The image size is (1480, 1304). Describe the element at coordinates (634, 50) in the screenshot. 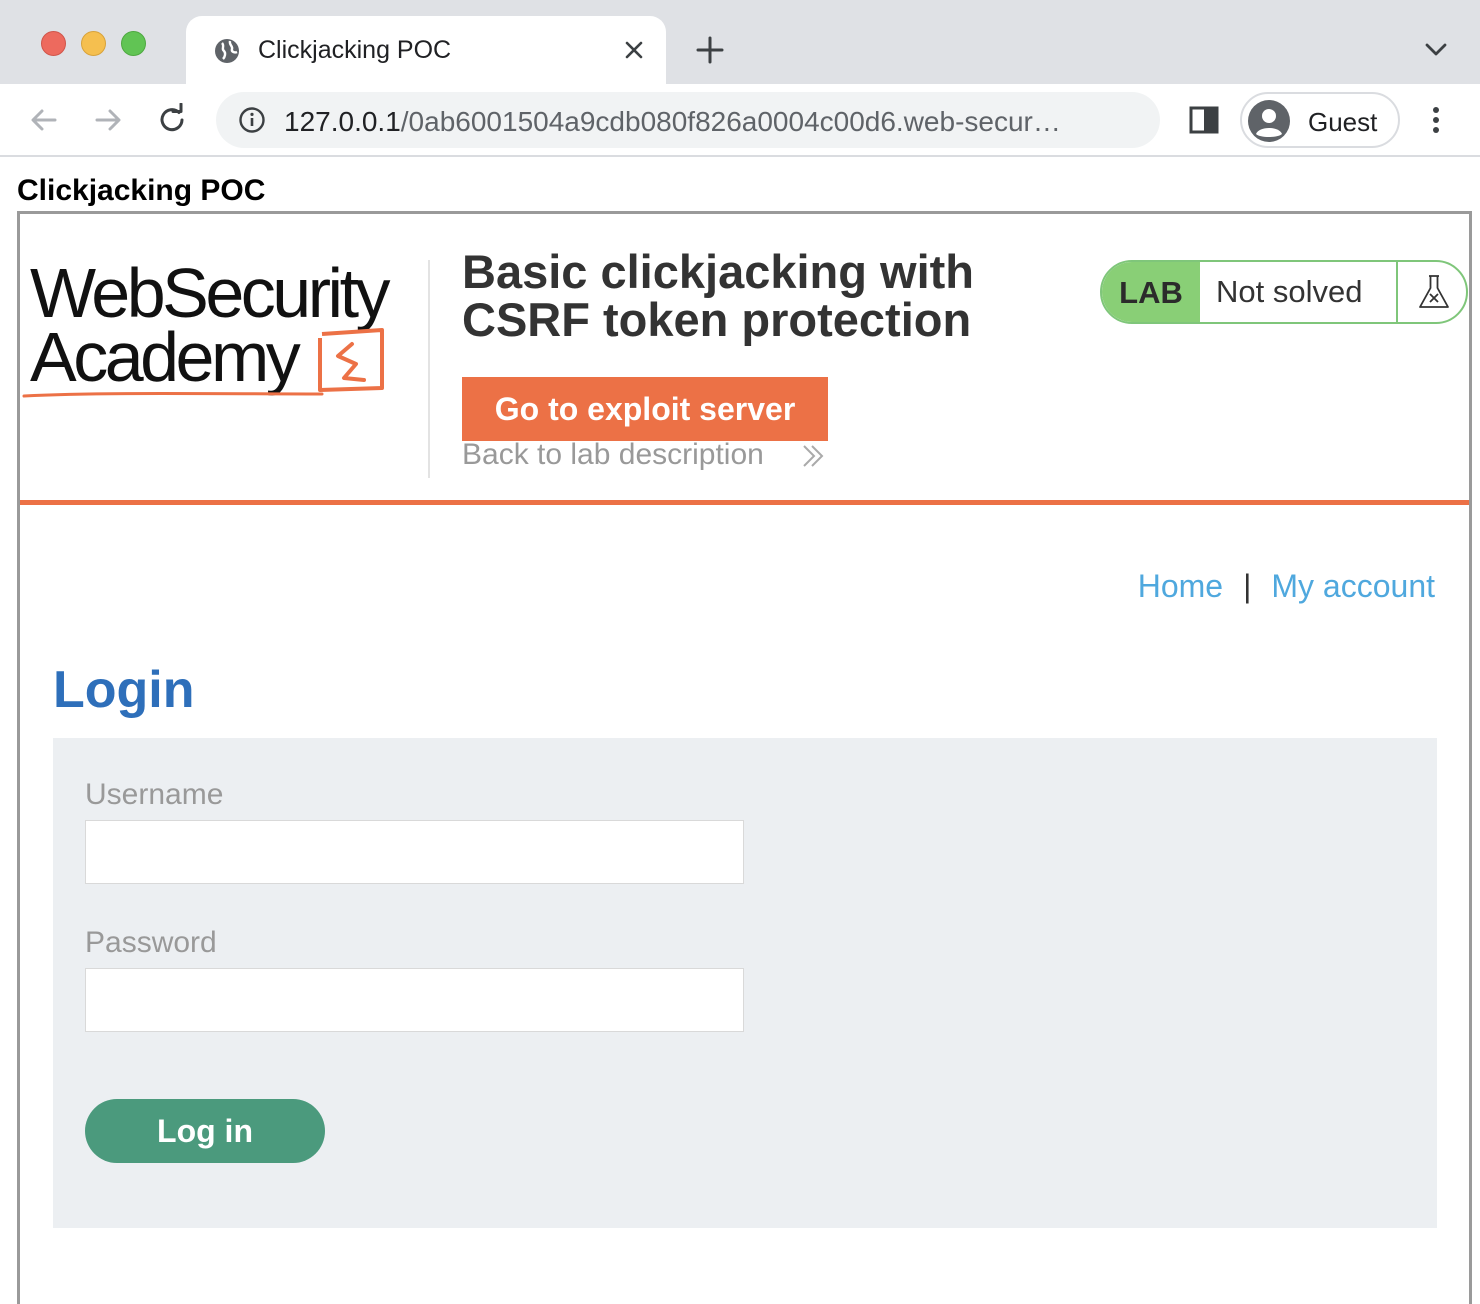

I see `close-icon` at that location.